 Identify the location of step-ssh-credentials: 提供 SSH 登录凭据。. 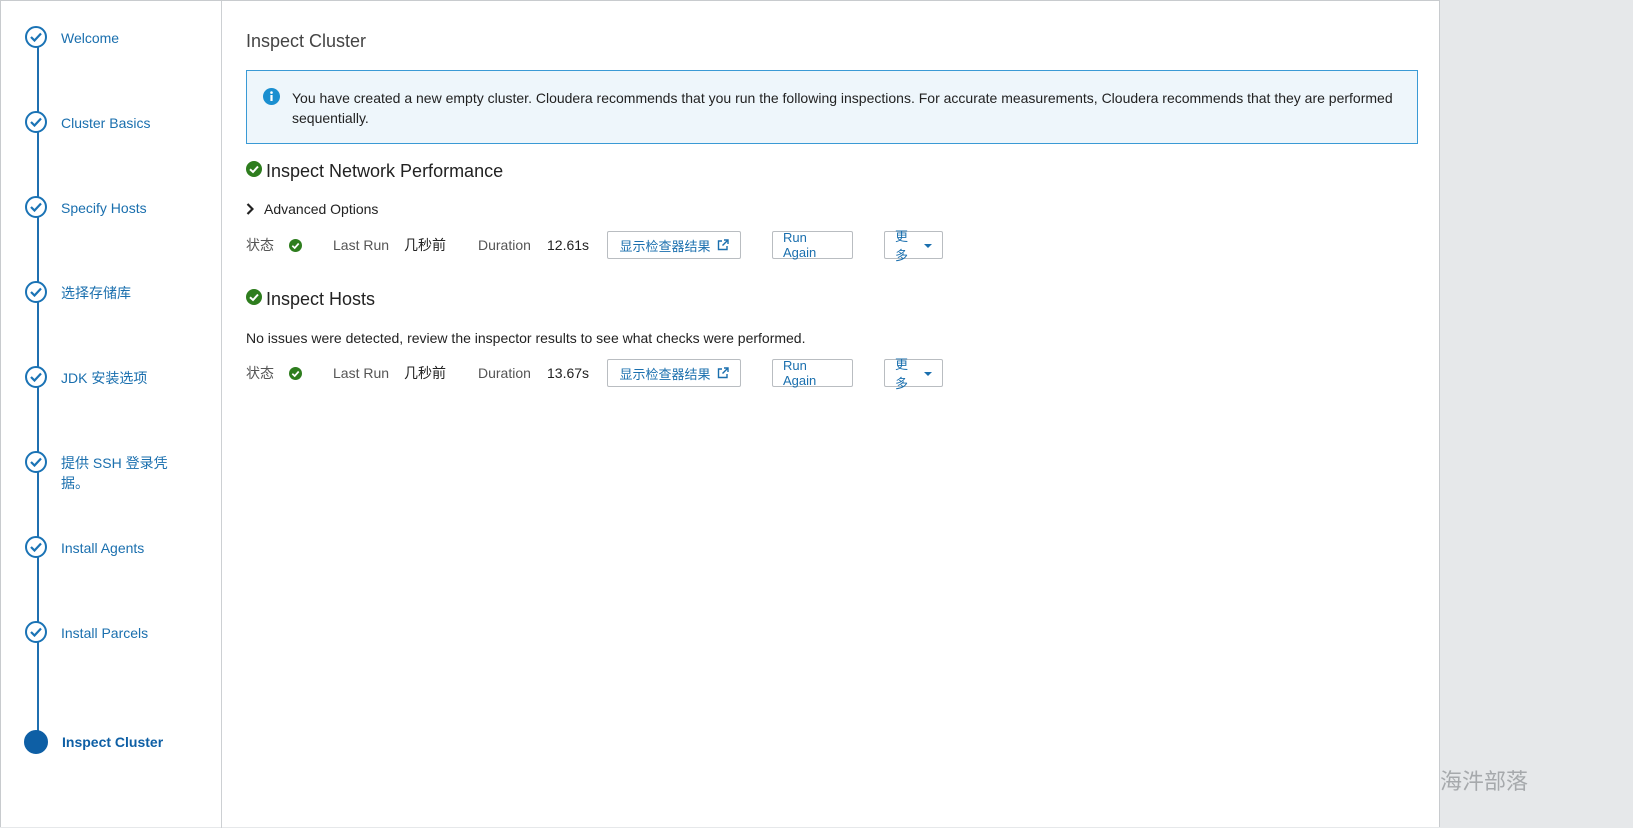
(103, 472).